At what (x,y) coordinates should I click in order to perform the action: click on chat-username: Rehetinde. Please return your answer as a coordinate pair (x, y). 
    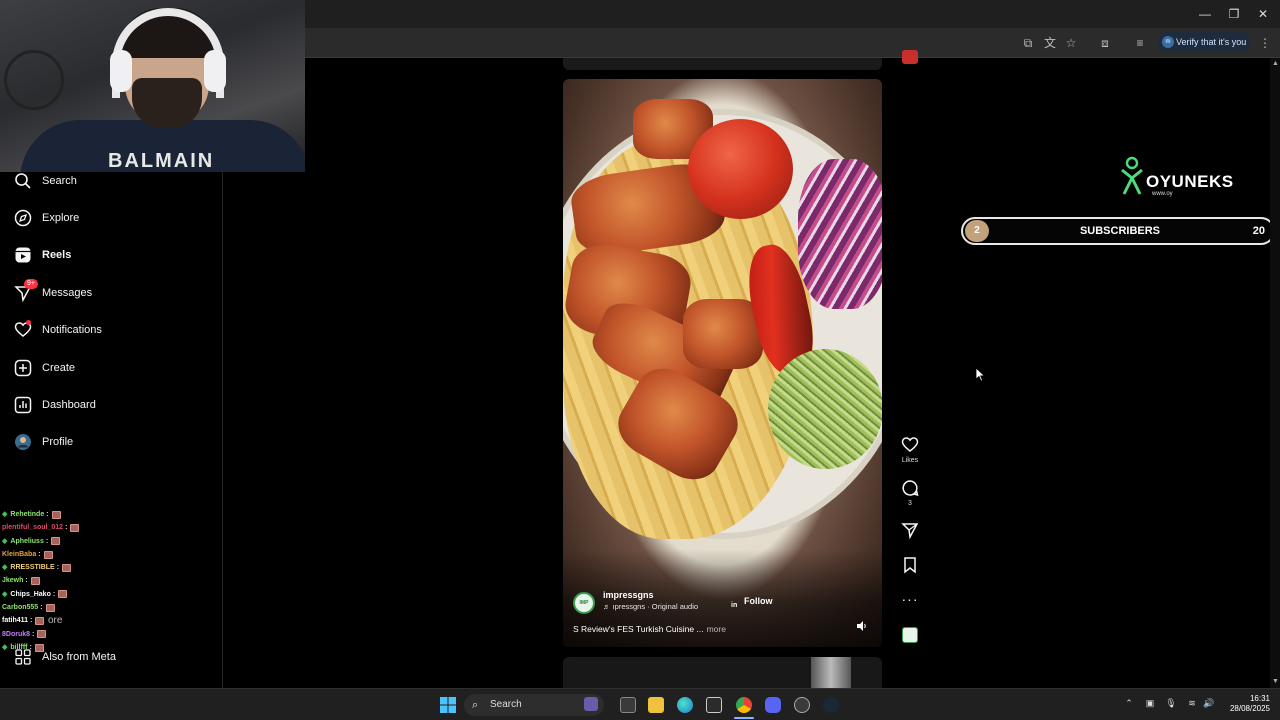
    Looking at the image, I should click on (27, 514).